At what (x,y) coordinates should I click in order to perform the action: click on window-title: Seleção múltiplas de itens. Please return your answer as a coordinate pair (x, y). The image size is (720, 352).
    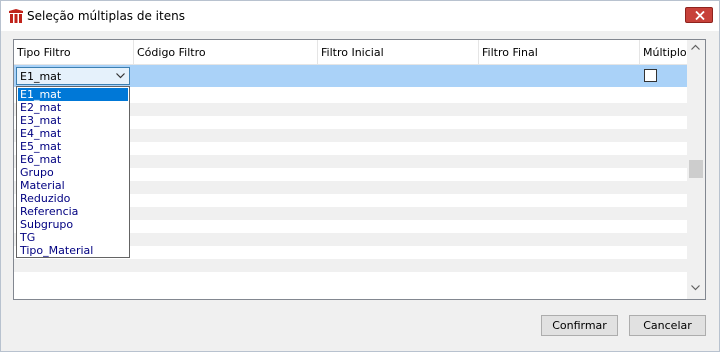
    Looking at the image, I should click on (106, 16).